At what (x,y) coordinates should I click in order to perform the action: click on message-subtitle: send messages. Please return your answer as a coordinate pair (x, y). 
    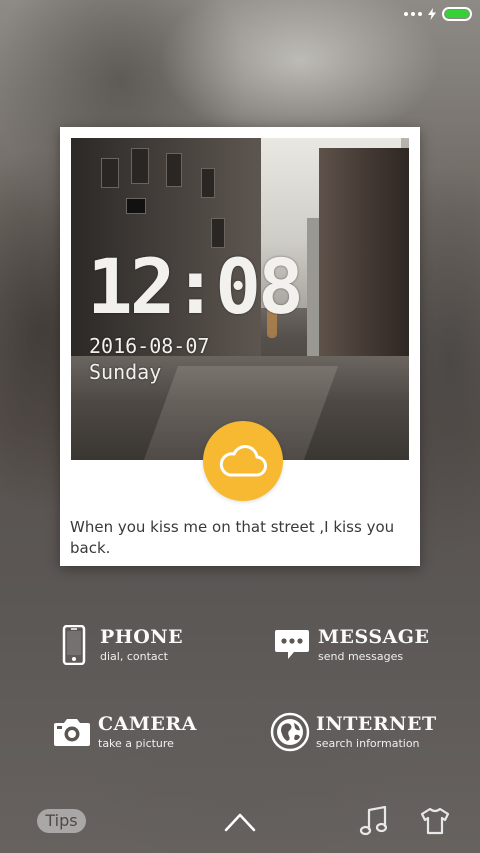
    Looking at the image, I should click on (361, 656).